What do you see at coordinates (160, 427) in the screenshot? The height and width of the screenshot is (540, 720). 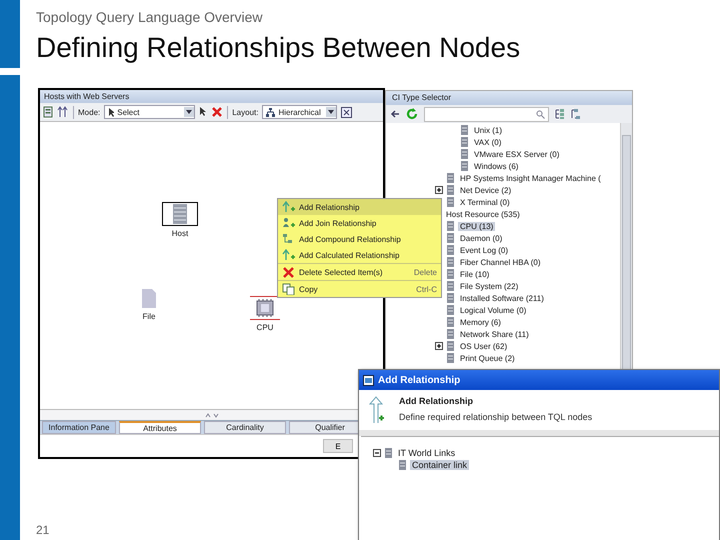 I see `tab: Attributes` at bounding box center [160, 427].